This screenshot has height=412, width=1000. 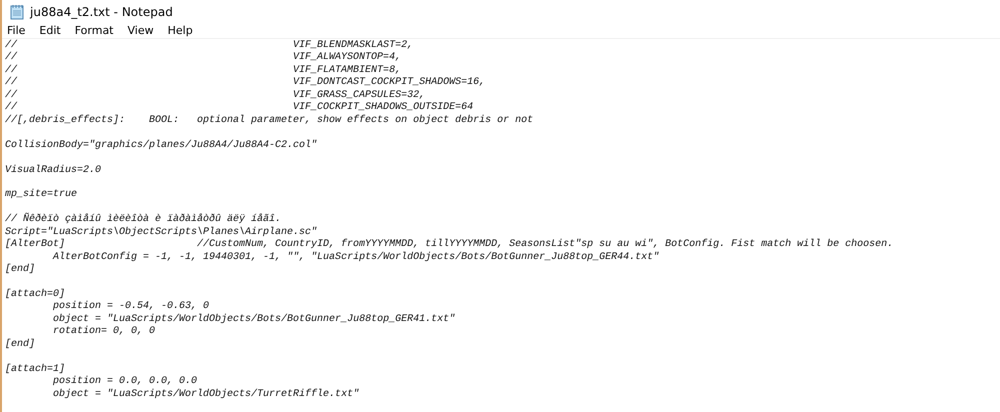 I want to click on text-line: // VIF_FLATAMBIENT=8,, so click(x=203, y=70).